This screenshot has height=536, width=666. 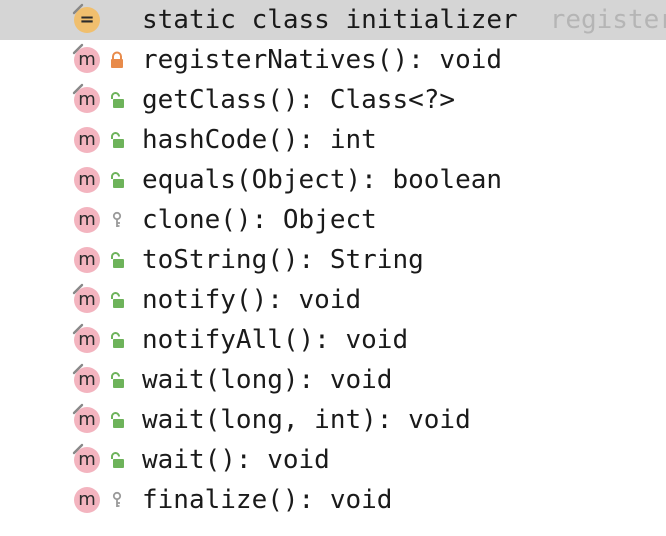 I want to click on list-item: m hashCode(): int, so click(x=333, y=140).